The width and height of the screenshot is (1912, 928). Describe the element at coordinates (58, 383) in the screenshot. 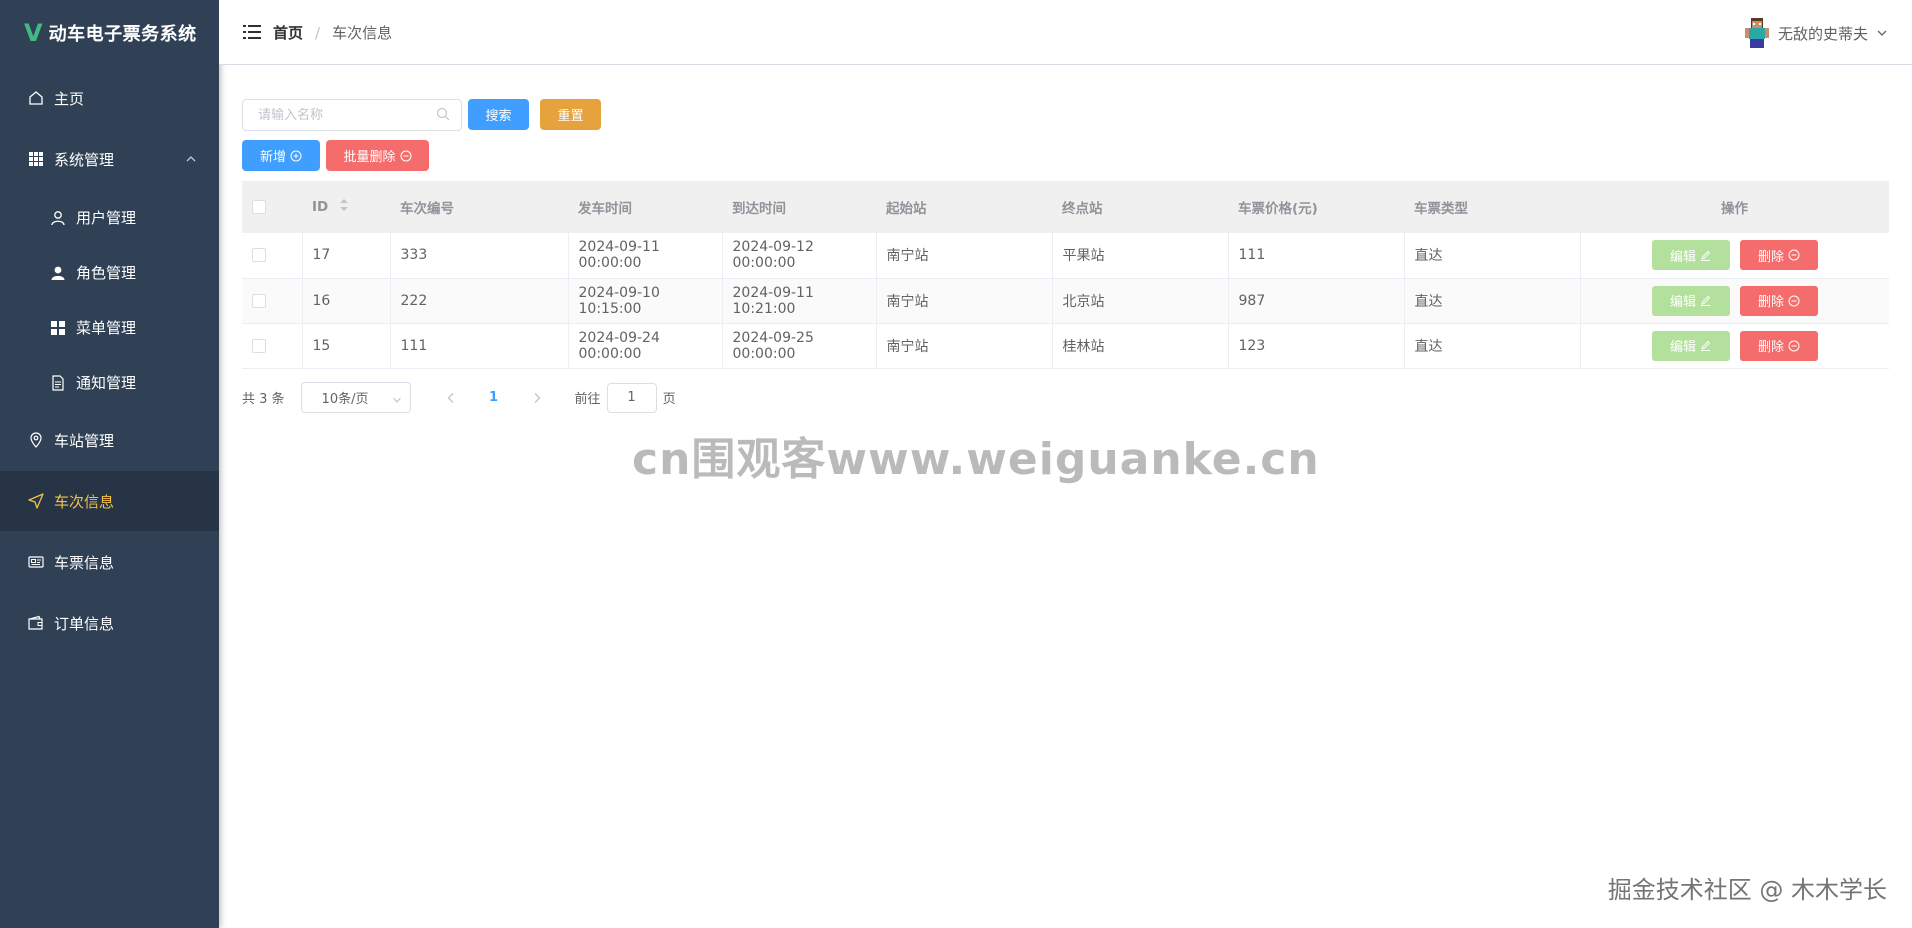

I see `document-icon` at that location.